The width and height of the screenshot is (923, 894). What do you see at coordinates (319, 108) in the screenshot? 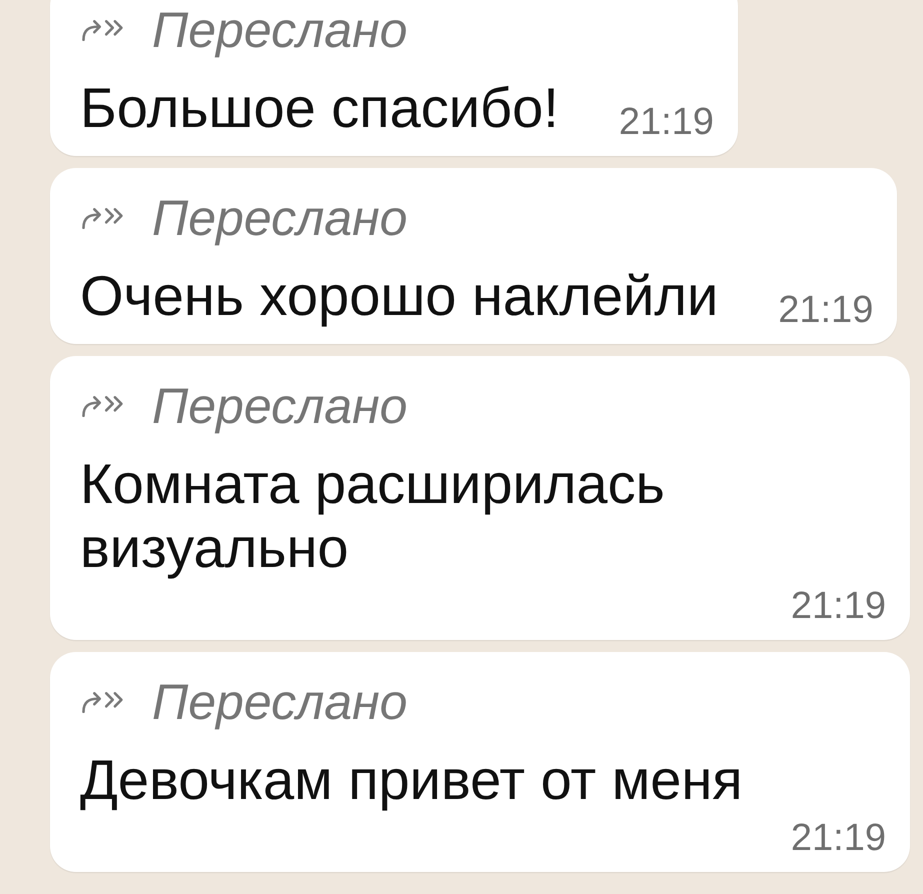
I see `message-text: Большое спасибо!` at bounding box center [319, 108].